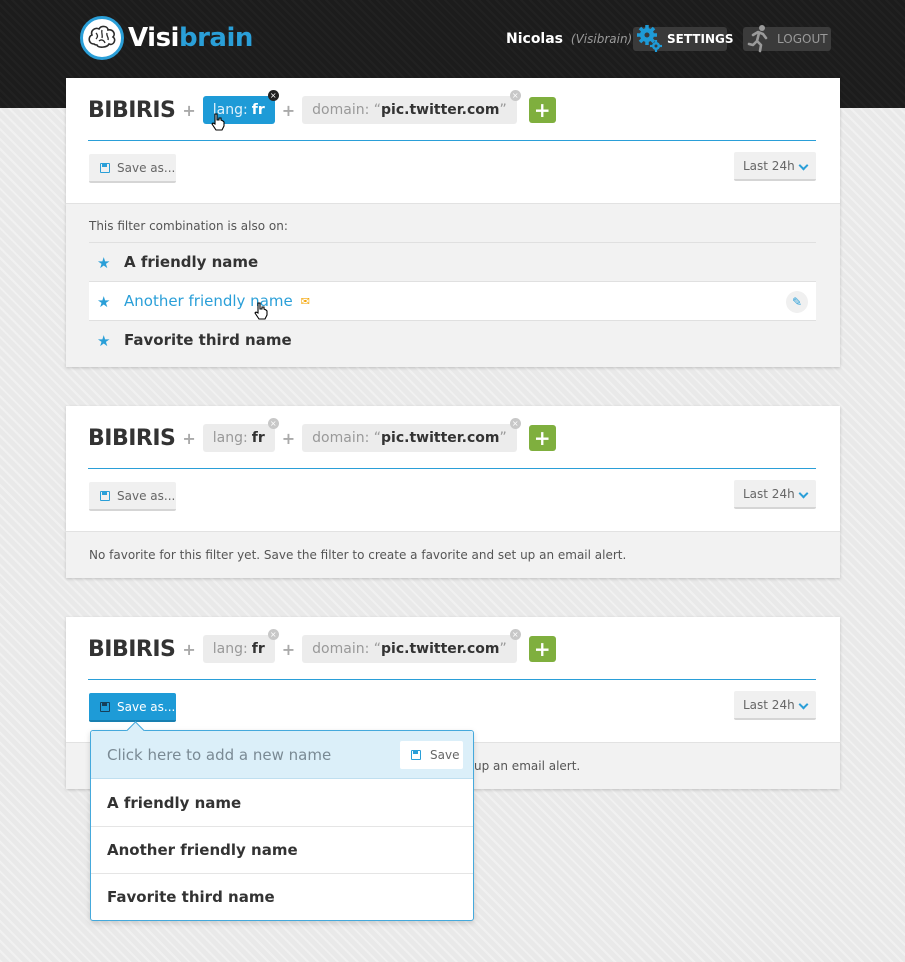  What do you see at coordinates (535, 39) in the screenshot?
I see `user-name: Nicolas` at bounding box center [535, 39].